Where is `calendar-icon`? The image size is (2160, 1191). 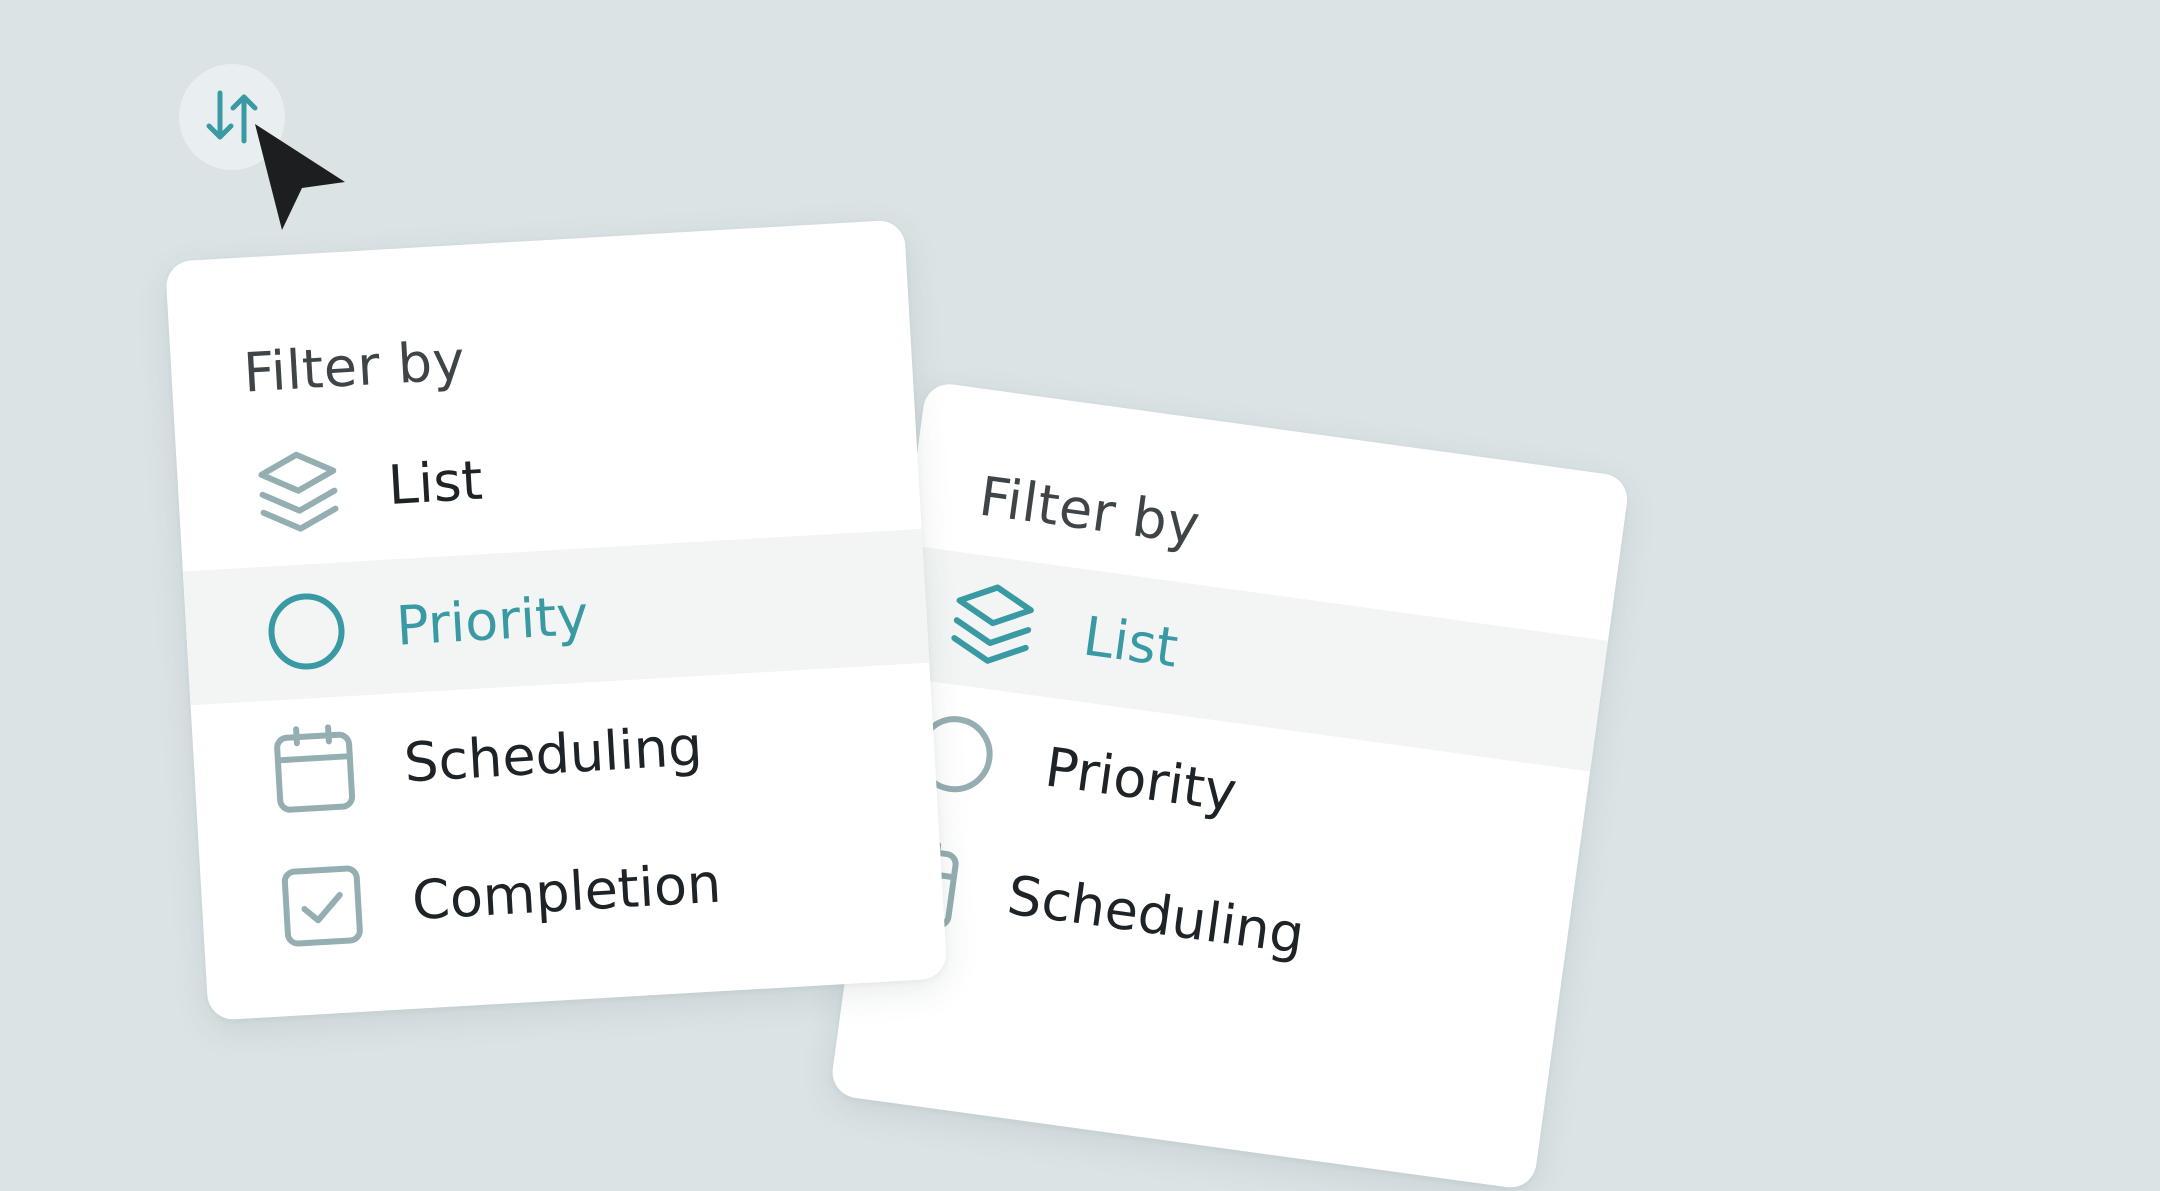 calendar-icon is located at coordinates (314, 768).